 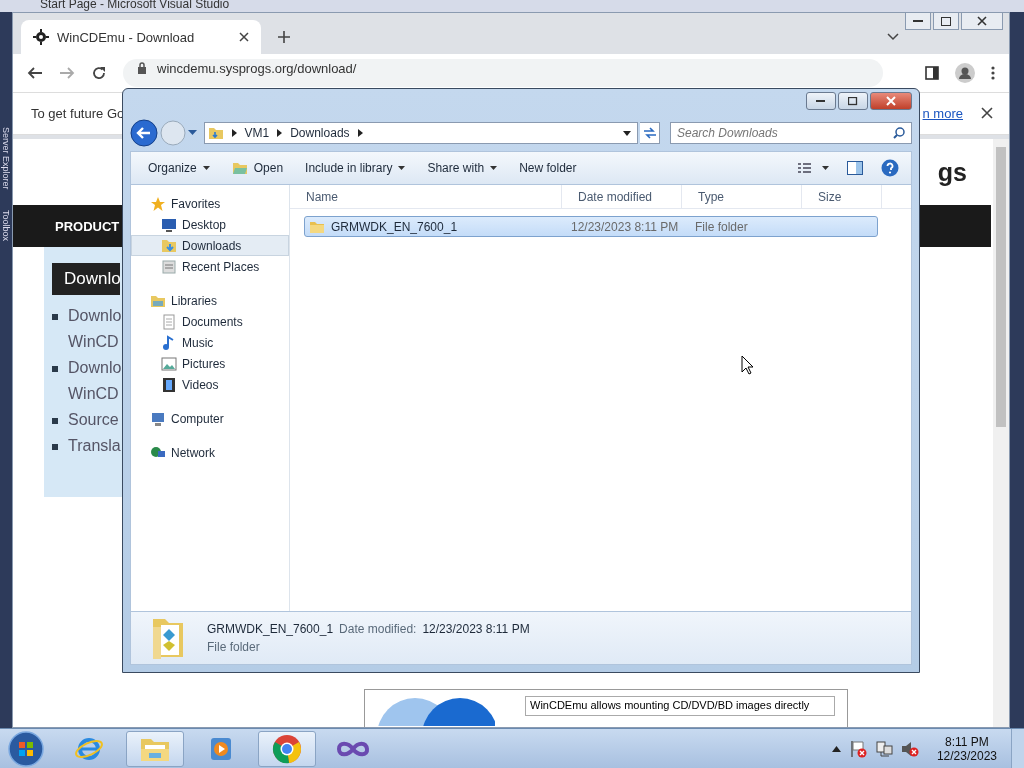 I want to click on profile-icon, so click(x=965, y=73).